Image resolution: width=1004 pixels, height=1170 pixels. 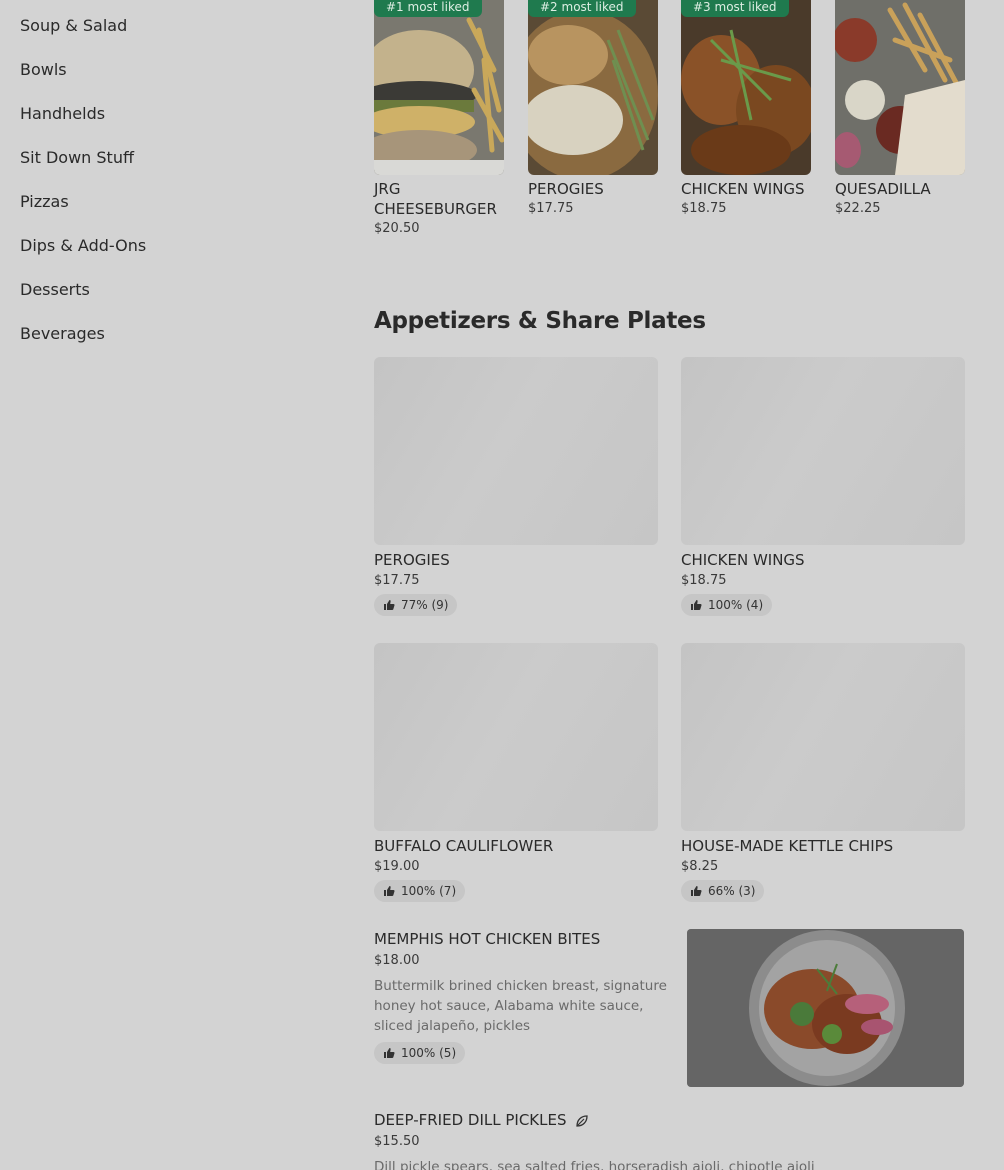 What do you see at coordinates (170, 36) in the screenshot?
I see `sidebar-item-soup-salad: Soup & Salad` at bounding box center [170, 36].